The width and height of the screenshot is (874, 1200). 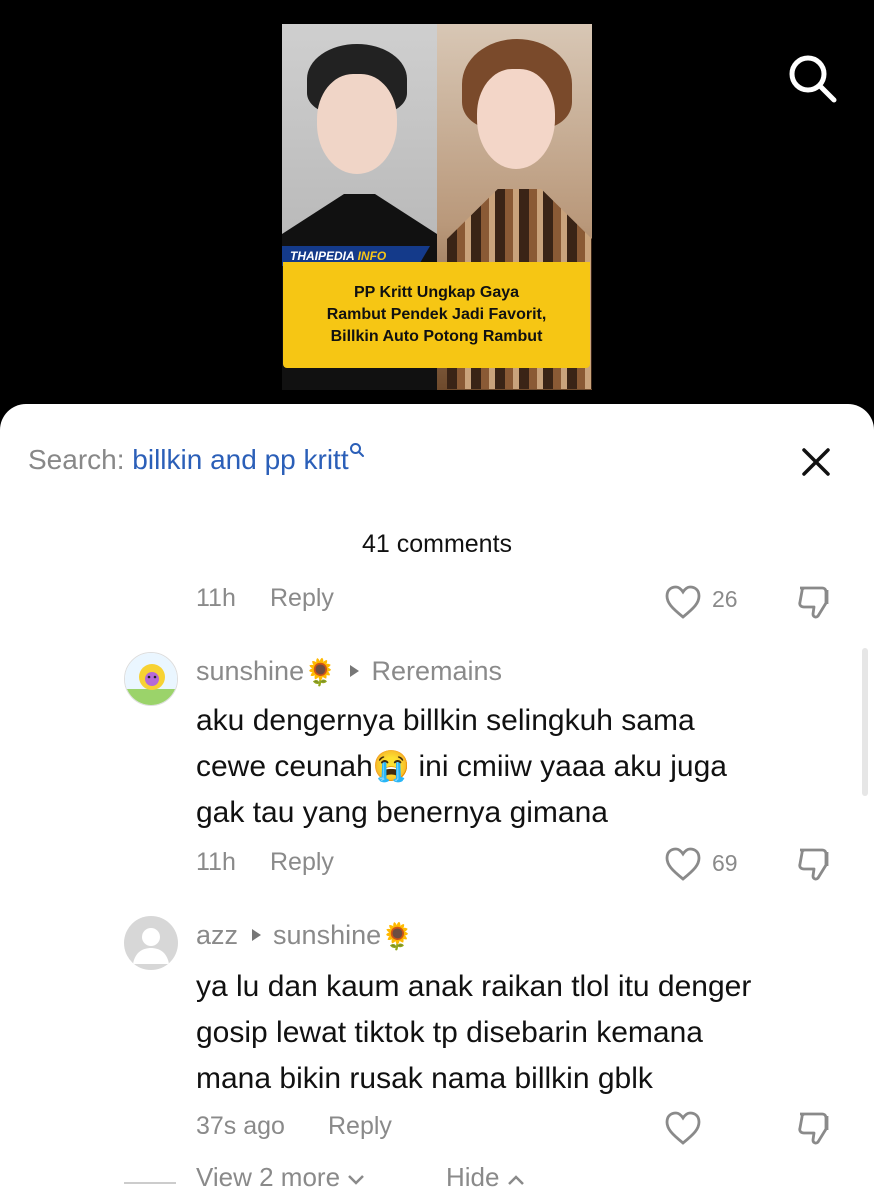 I want to click on comment-text-part: ini cmiiw yaaa aku juga, so click(x=568, y=766).